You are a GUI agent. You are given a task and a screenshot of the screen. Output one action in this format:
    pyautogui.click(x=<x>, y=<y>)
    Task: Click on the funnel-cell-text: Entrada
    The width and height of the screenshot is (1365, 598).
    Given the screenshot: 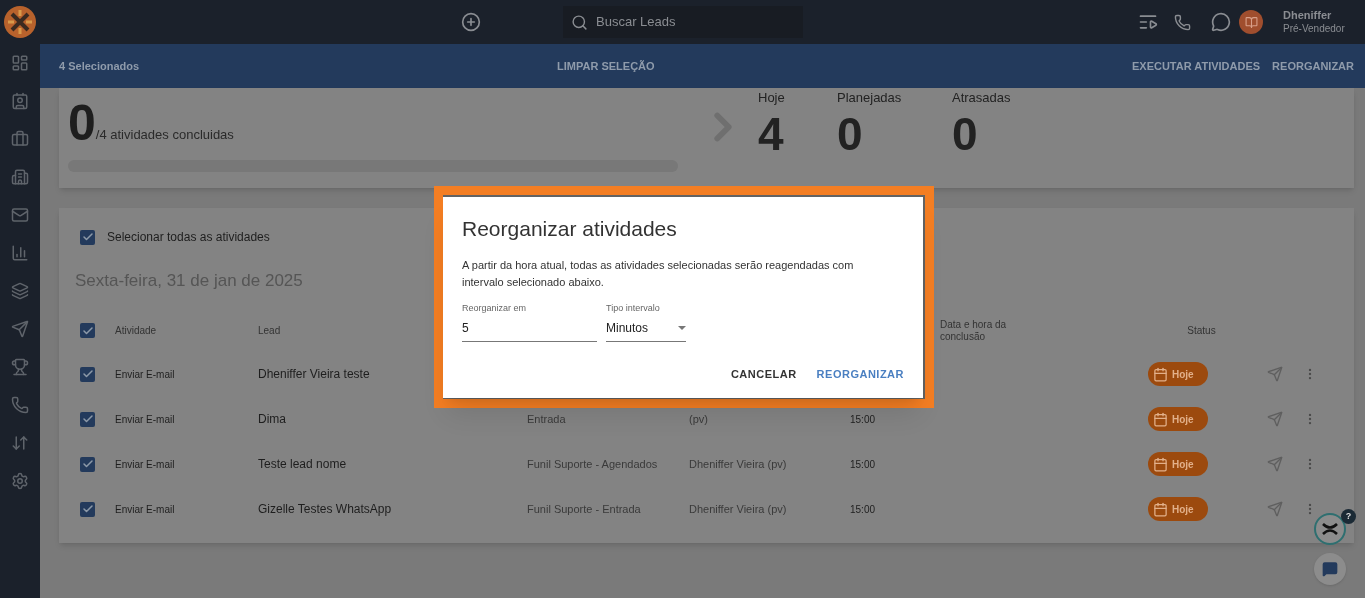 What is the action you would take?
    pyautogui.click(x=547, y=419)
    